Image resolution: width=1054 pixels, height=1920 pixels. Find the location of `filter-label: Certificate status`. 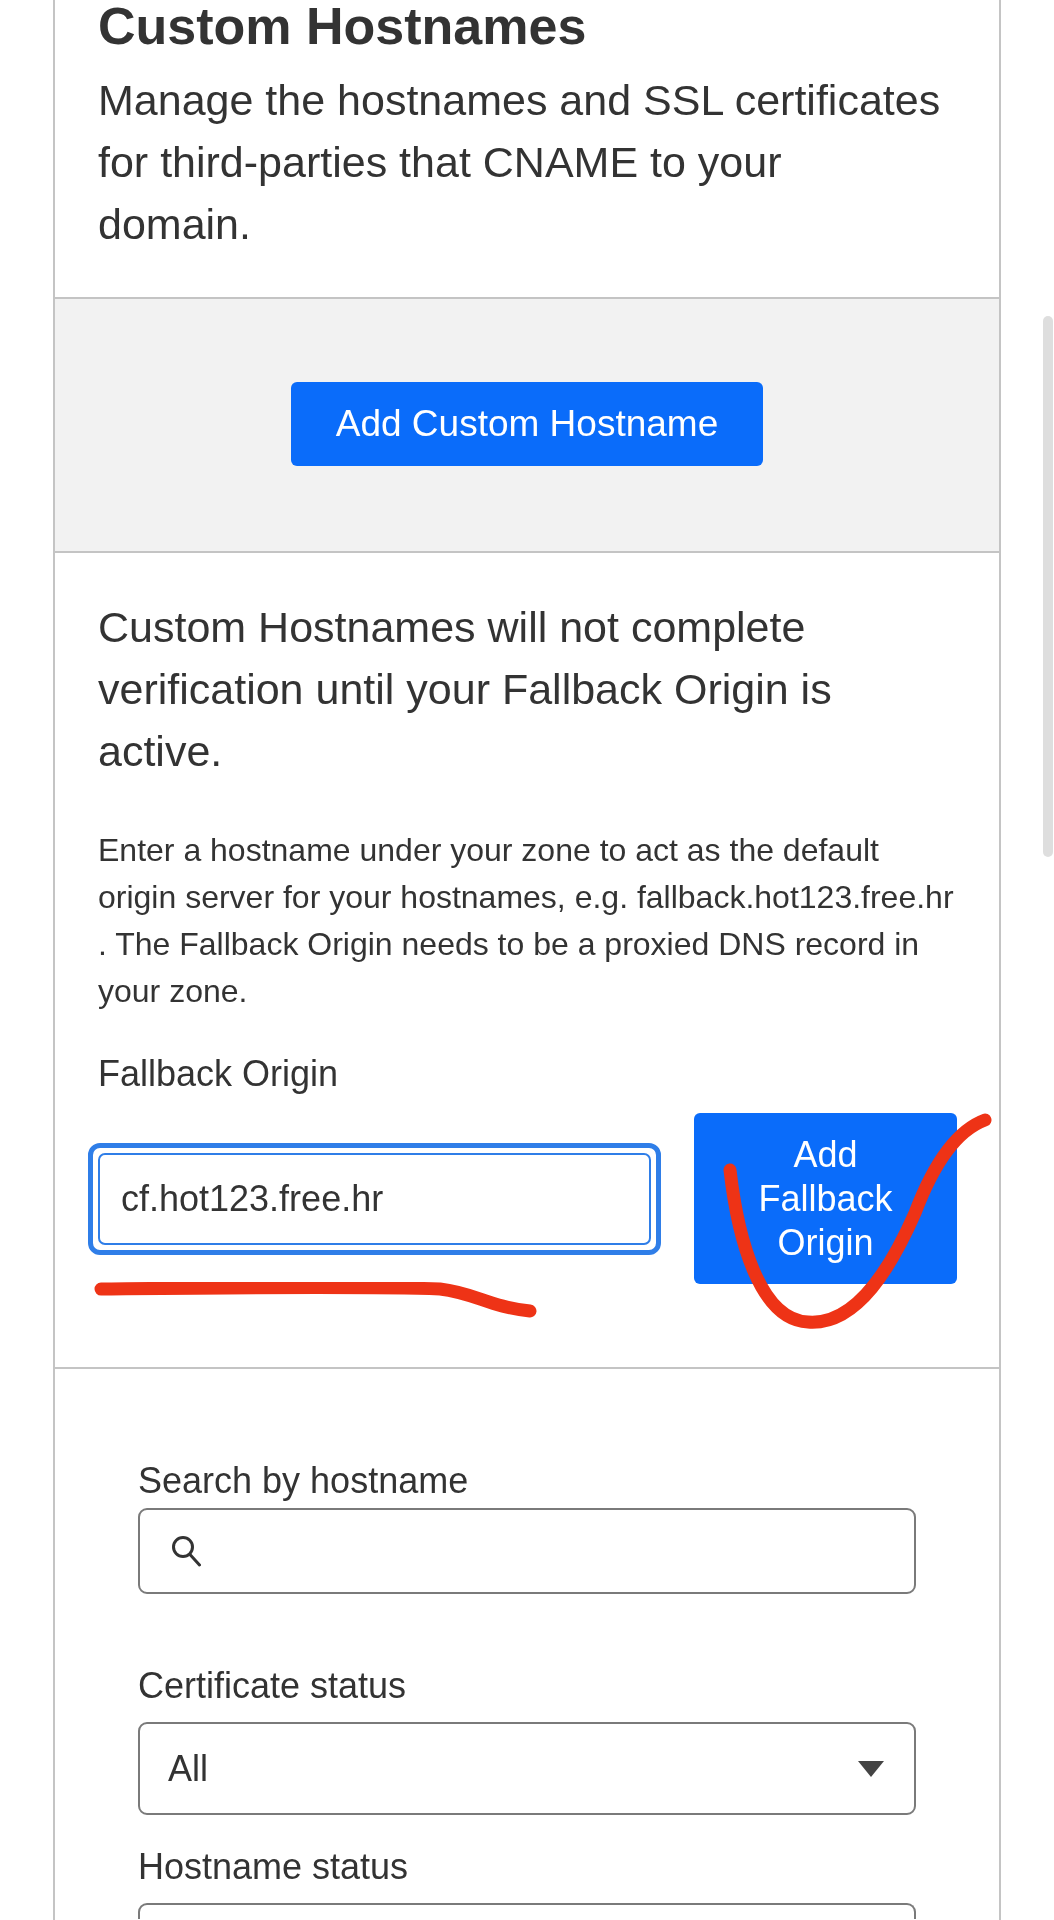

filter-label: Certificate status is located at coordinates (273, 1686).